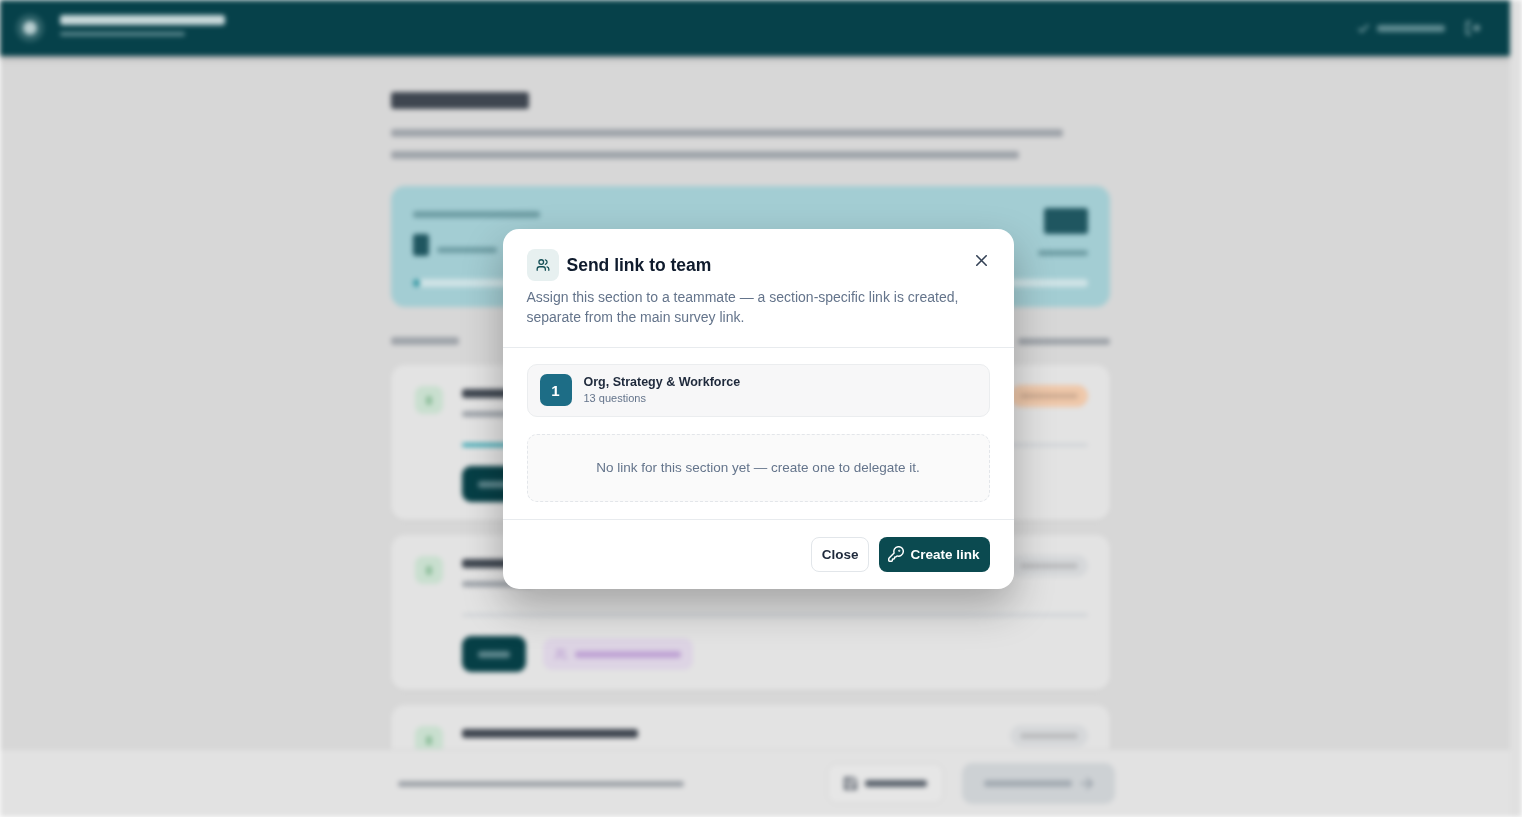 The width and height of the screenshot is (1522, 817). I want to click on dialog-description: Assign this section to a teammate — a section-specific link is created, separate from the main survey link., so click(743, 307).